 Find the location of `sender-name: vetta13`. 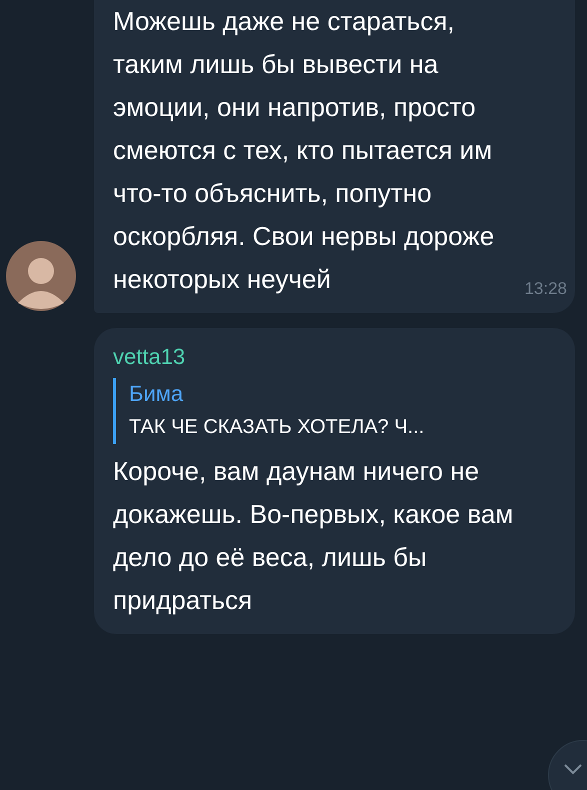

sender-name: vetta13 is located at coordinates (149, 357).